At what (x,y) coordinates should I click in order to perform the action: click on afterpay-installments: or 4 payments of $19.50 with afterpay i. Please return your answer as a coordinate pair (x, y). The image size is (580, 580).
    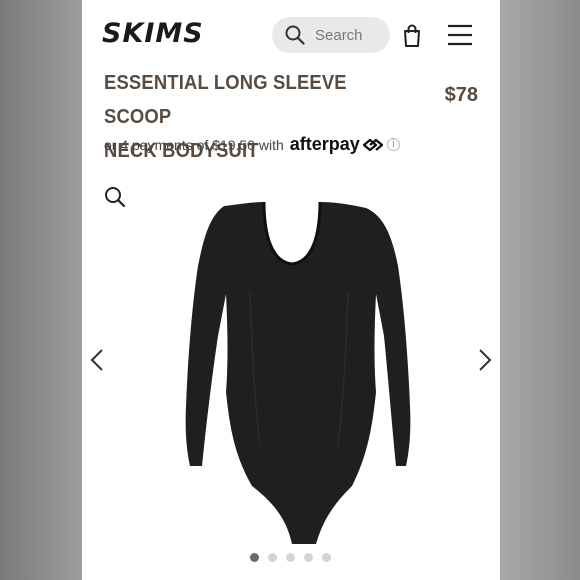
    Looking at the image, I should click on (252, 144).